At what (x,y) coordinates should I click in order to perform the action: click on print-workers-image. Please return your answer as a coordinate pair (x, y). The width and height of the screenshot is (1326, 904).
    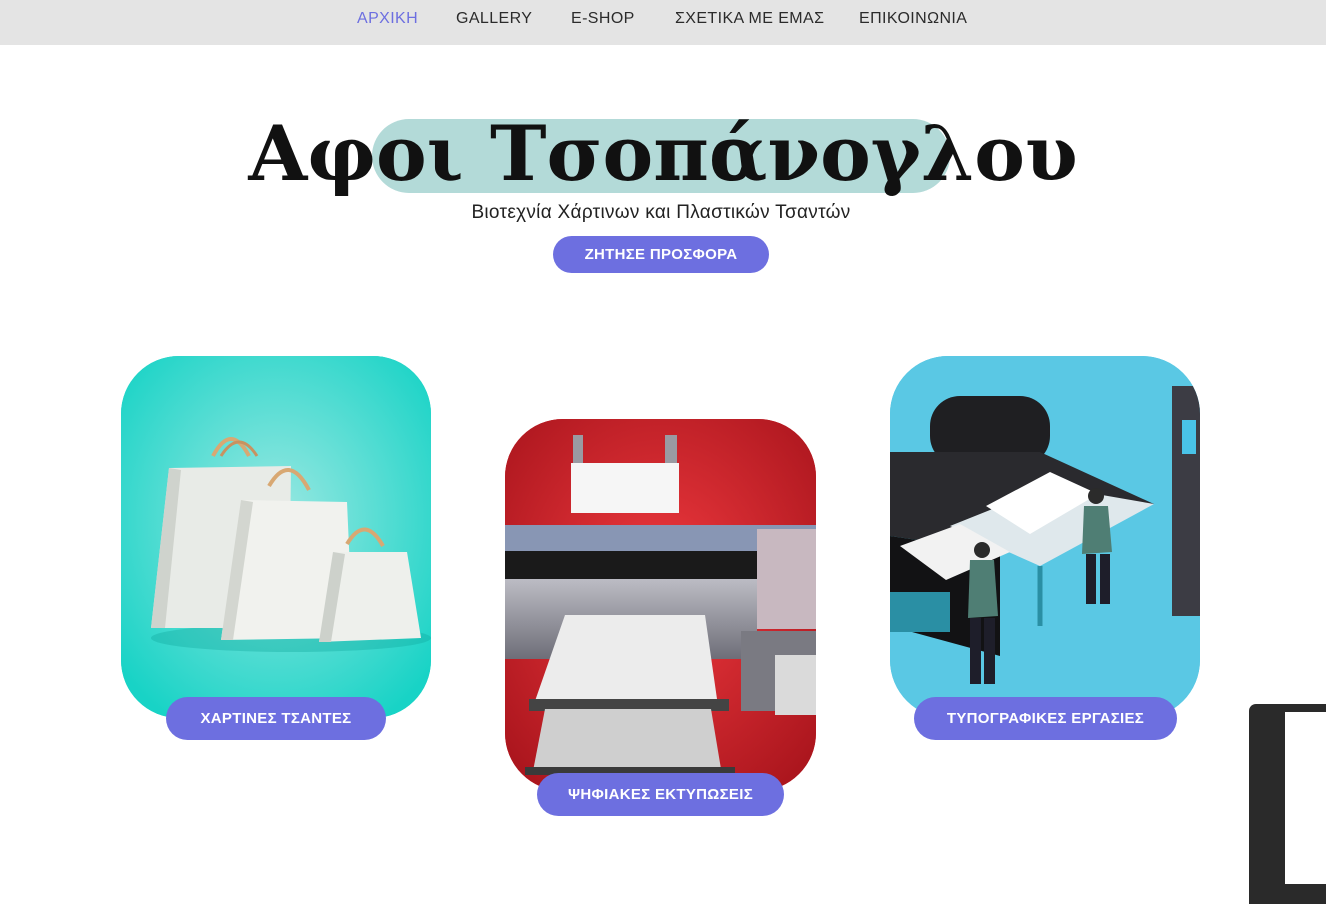
    Looking at the image, I should click on (1045, 537).